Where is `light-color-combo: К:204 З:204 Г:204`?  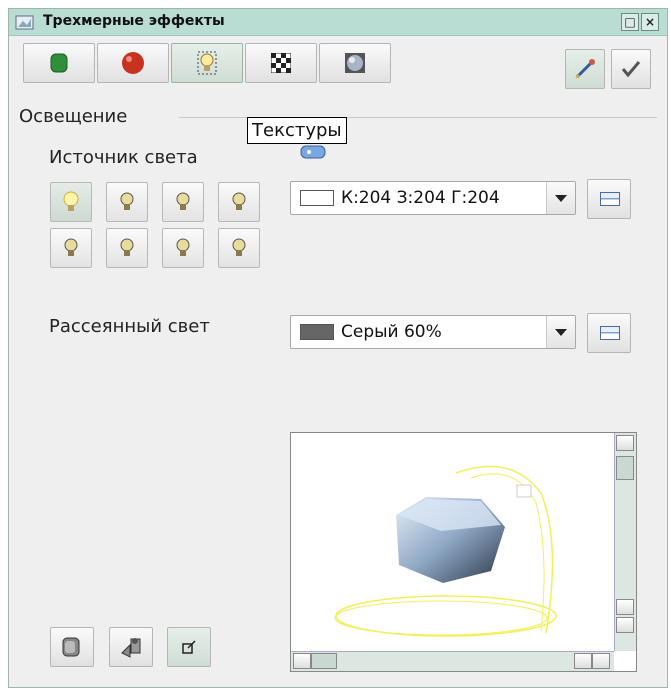
light-color-combo: К:204 З:204 Г:204 is located at coordinates (433, 198).